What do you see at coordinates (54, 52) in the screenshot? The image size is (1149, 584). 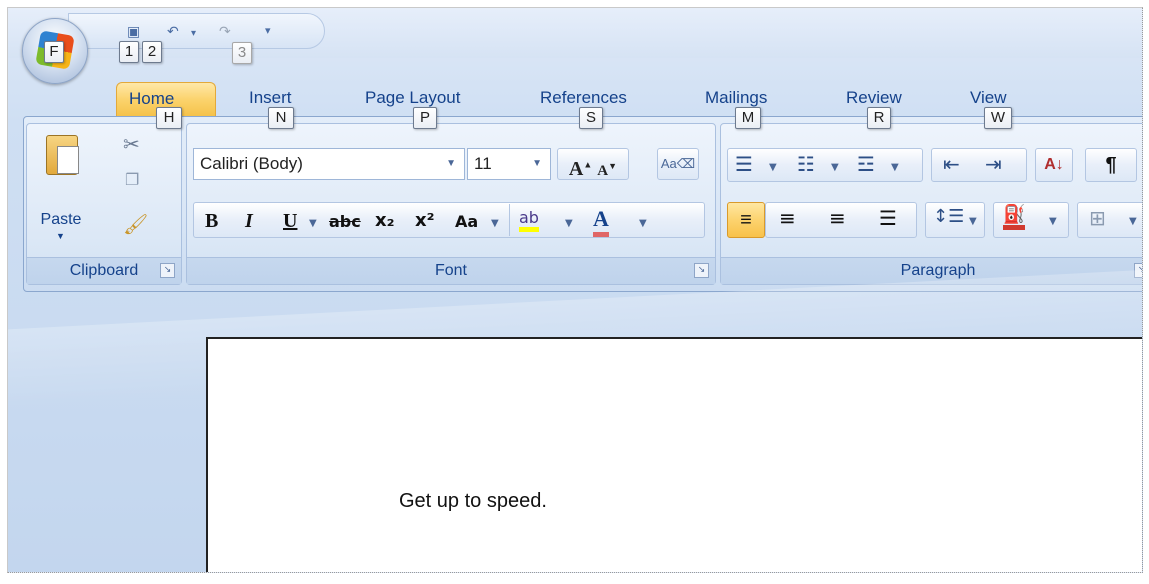 I see `keytip-office: F` at bounding box center [54, 52].